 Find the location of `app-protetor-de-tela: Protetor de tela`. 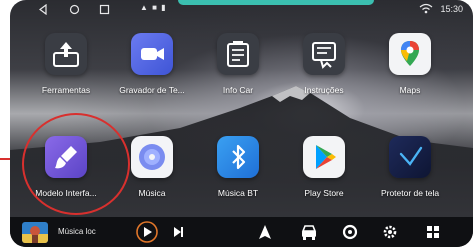

app-protetor-de-tela: Protetor de tela is located at coordinates (410, 173).